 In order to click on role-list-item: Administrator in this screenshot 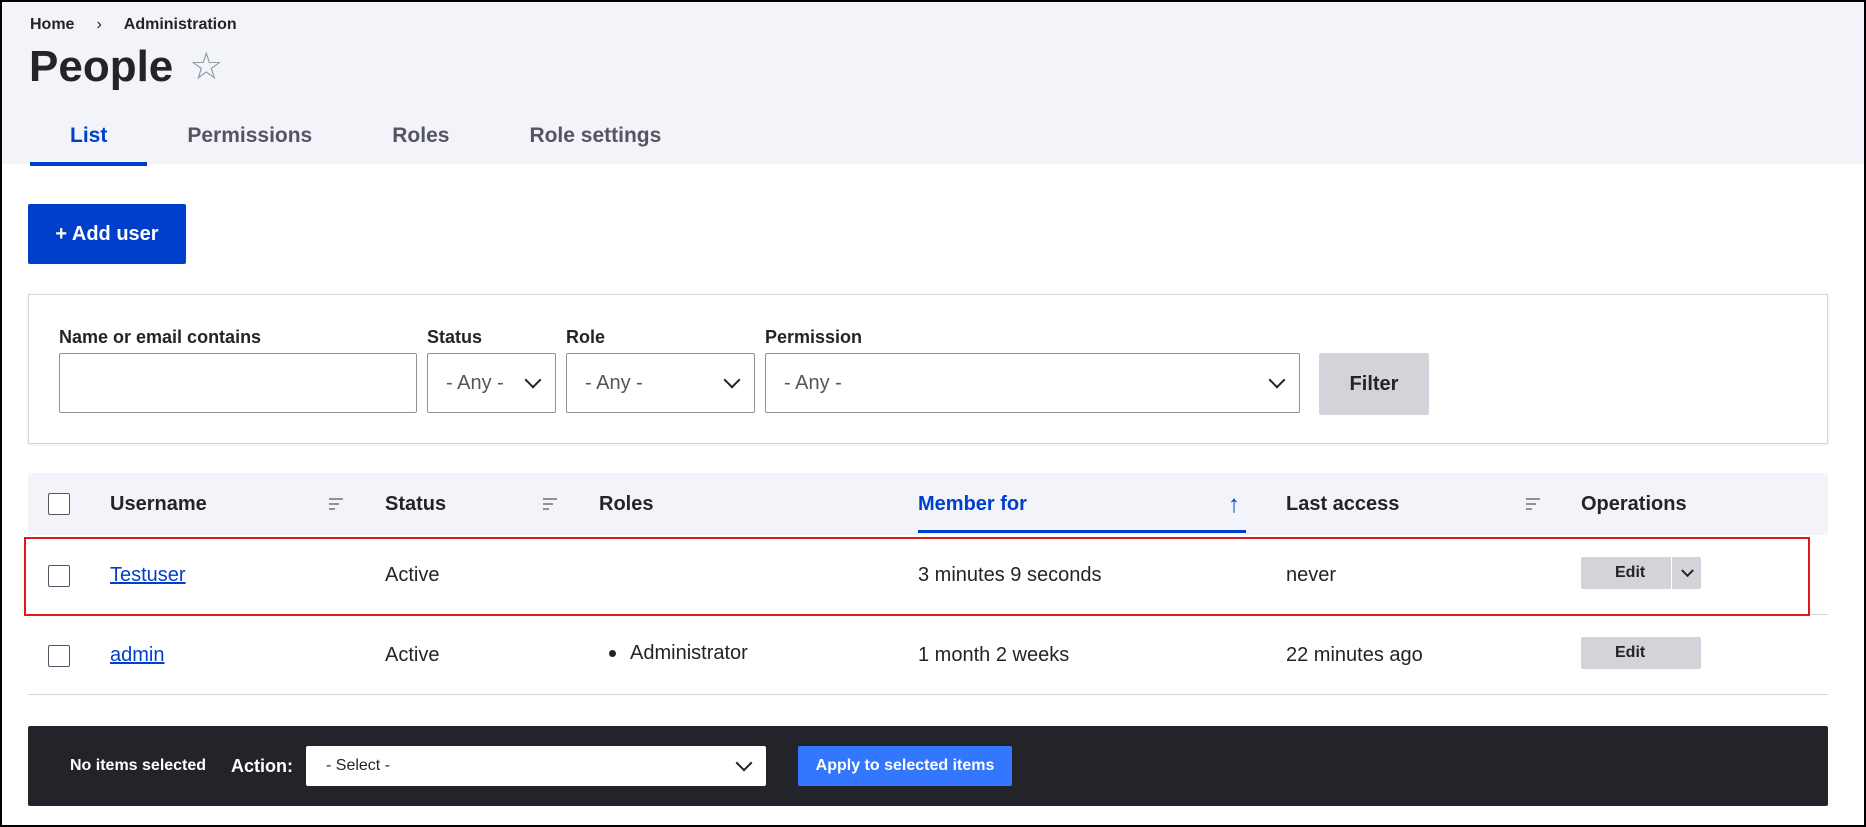, I will do `click(678, 653)`.